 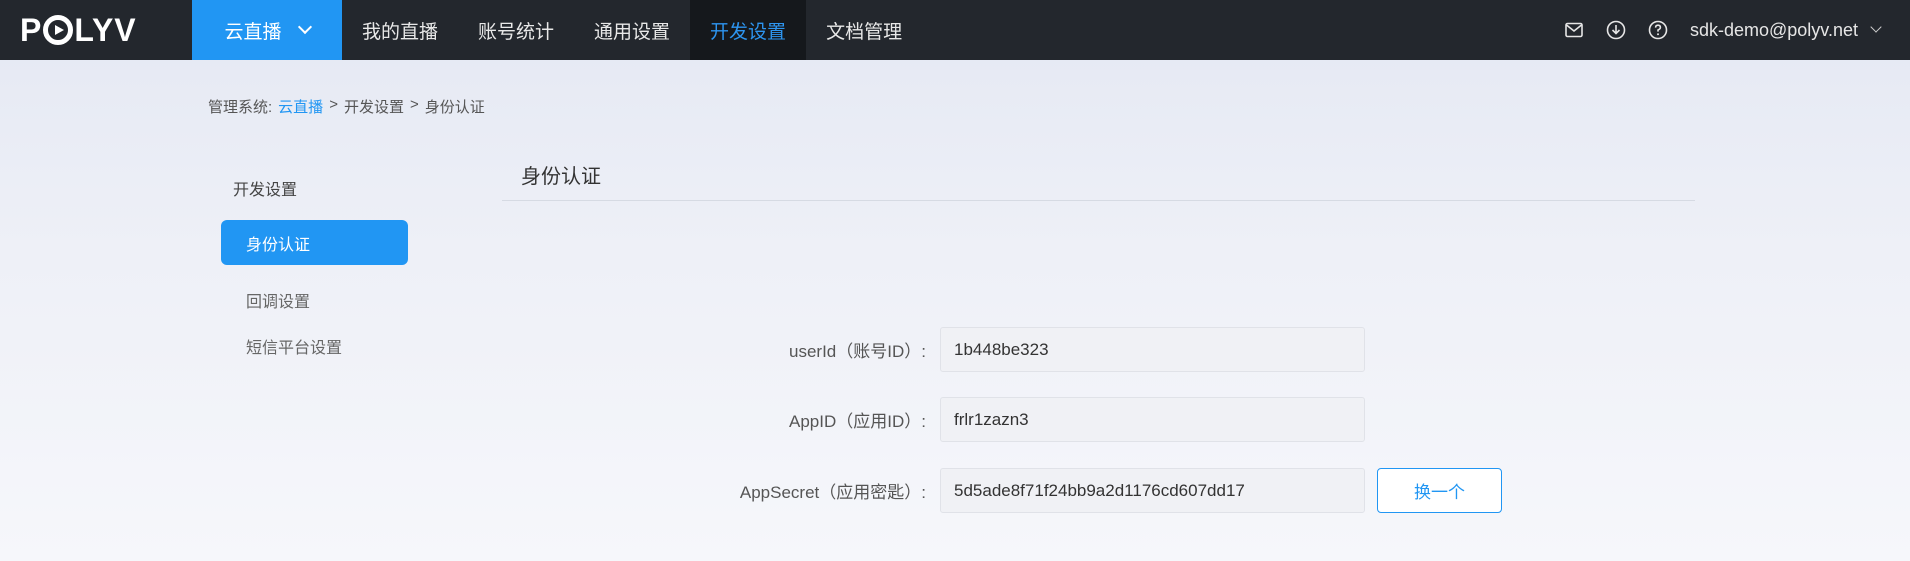 What do you see at coordinates (454, 107) in the screenshot?
I see `breadcrumb-current: 身份认证` at bounding box center [454, 107].